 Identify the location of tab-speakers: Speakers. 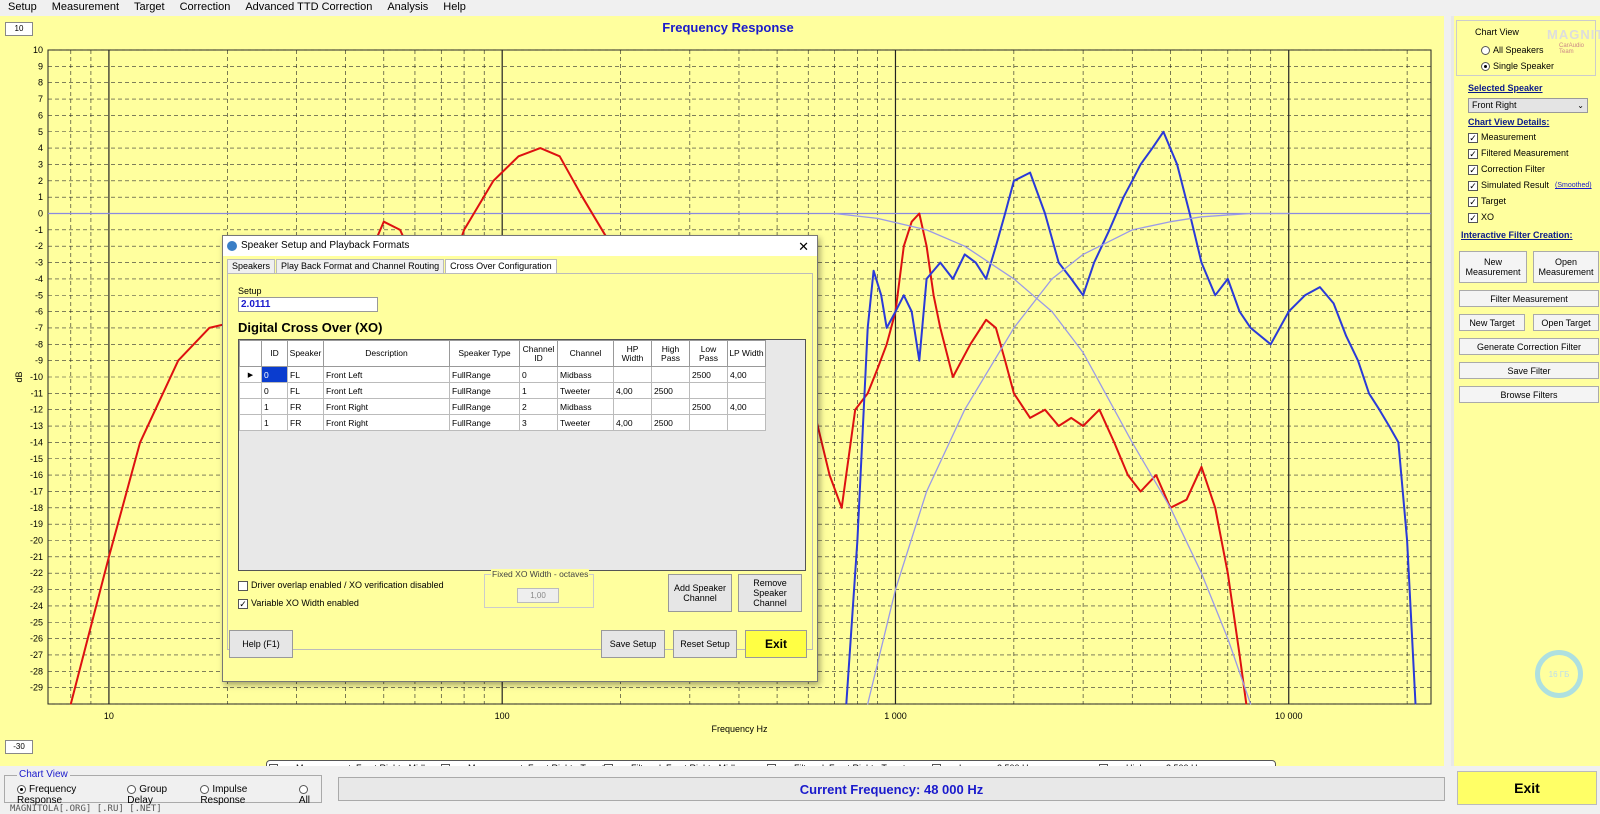
(251, 266).